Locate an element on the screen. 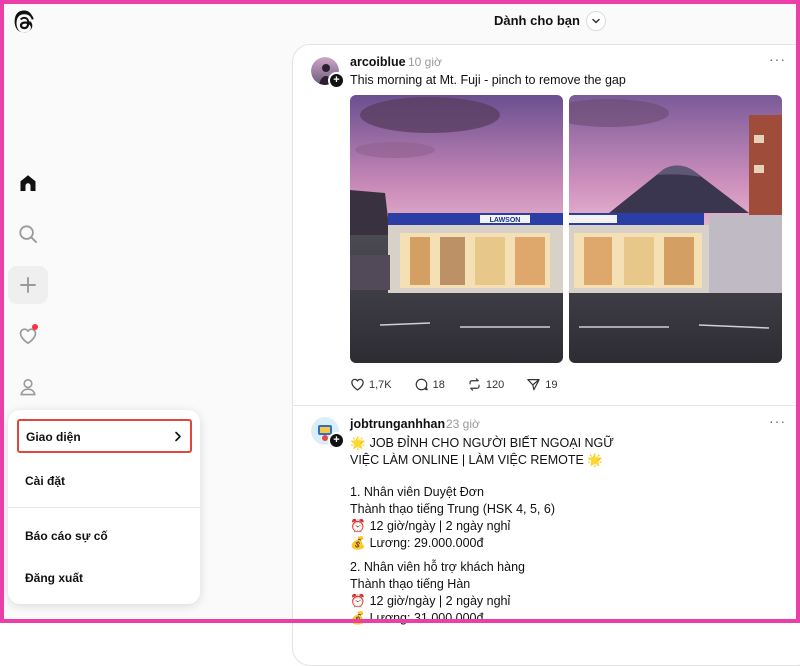 The width and height of the screenshot is (800, 666). nav-create-button is located at coordinates (28, 285).